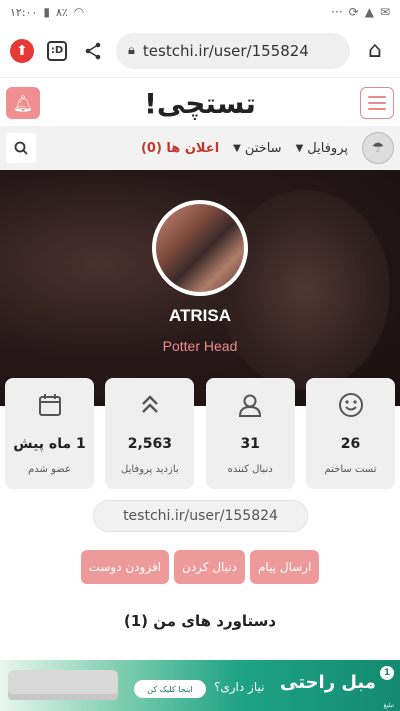  What do you see at coordinates (200, 12) in the screenshot?
I see `status-bar: ۱۲:۰۰ ▮ ۸٪ ◠ ··· ⟳ ▲ ✉` at bounding box center [200, 12].